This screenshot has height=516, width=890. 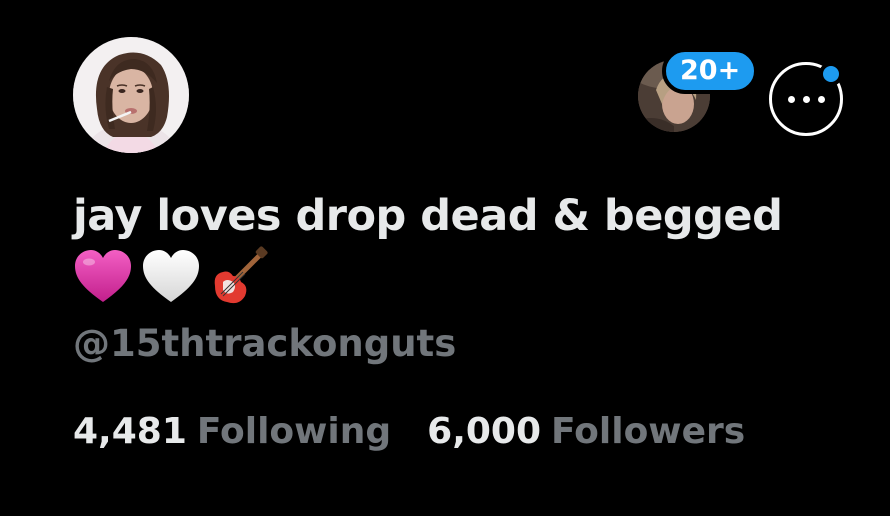 I want to click on avatar-photo, so click(x=131, y=95).